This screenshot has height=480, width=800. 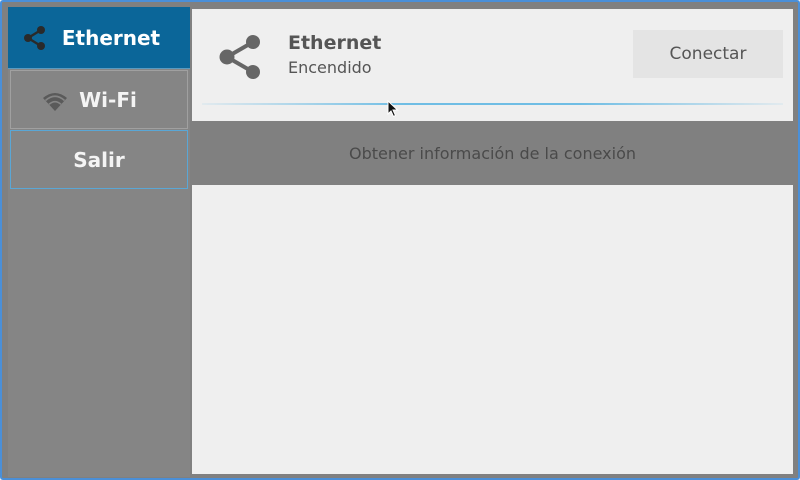 I want to click on connection-info-label: Obtener información de la conexión, so click(x=492, y=153).